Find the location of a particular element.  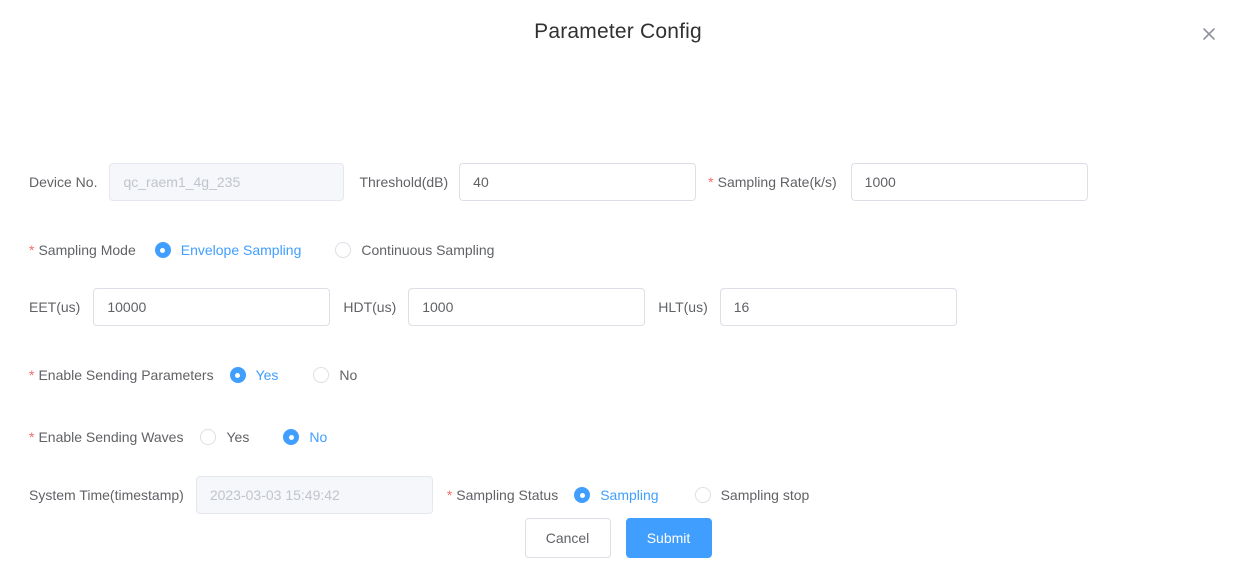

cancel-button: Cancel is located at coordinates (567, 538).